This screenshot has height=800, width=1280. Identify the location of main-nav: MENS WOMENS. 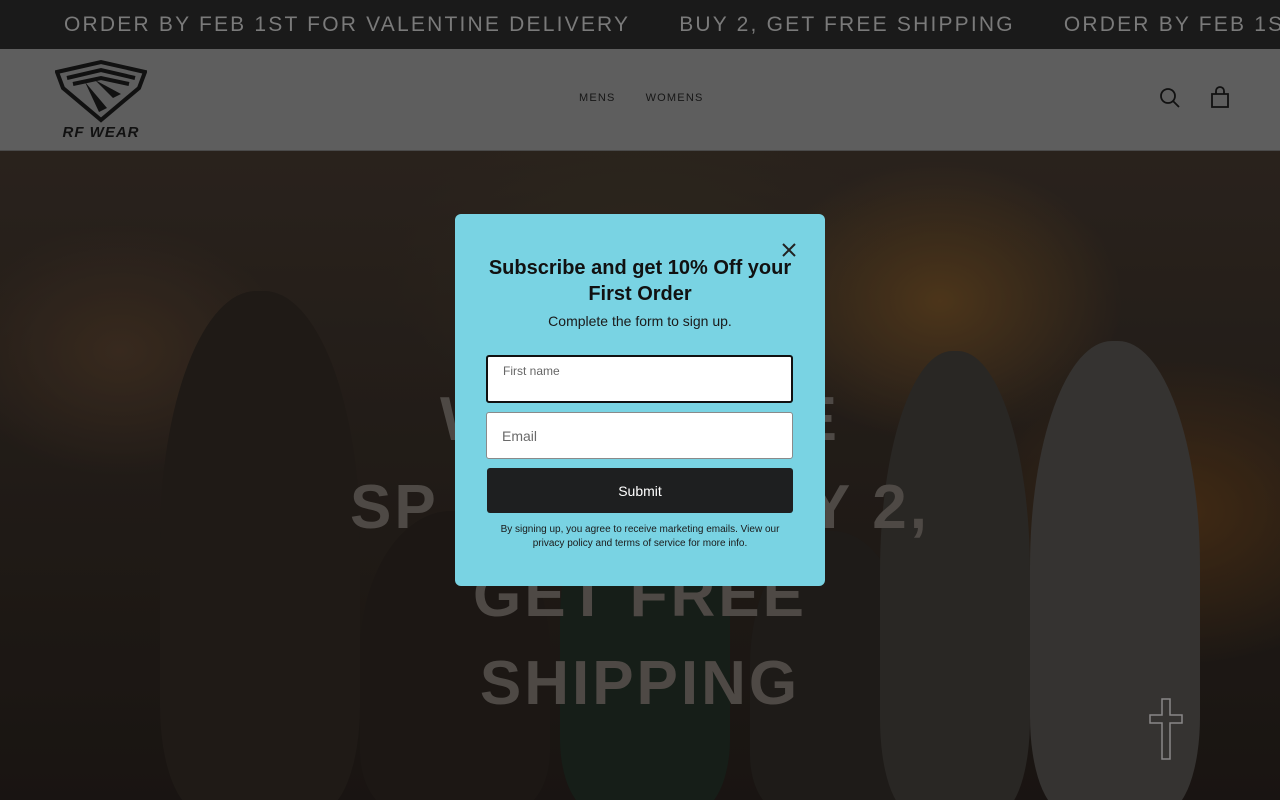
(641, 98).